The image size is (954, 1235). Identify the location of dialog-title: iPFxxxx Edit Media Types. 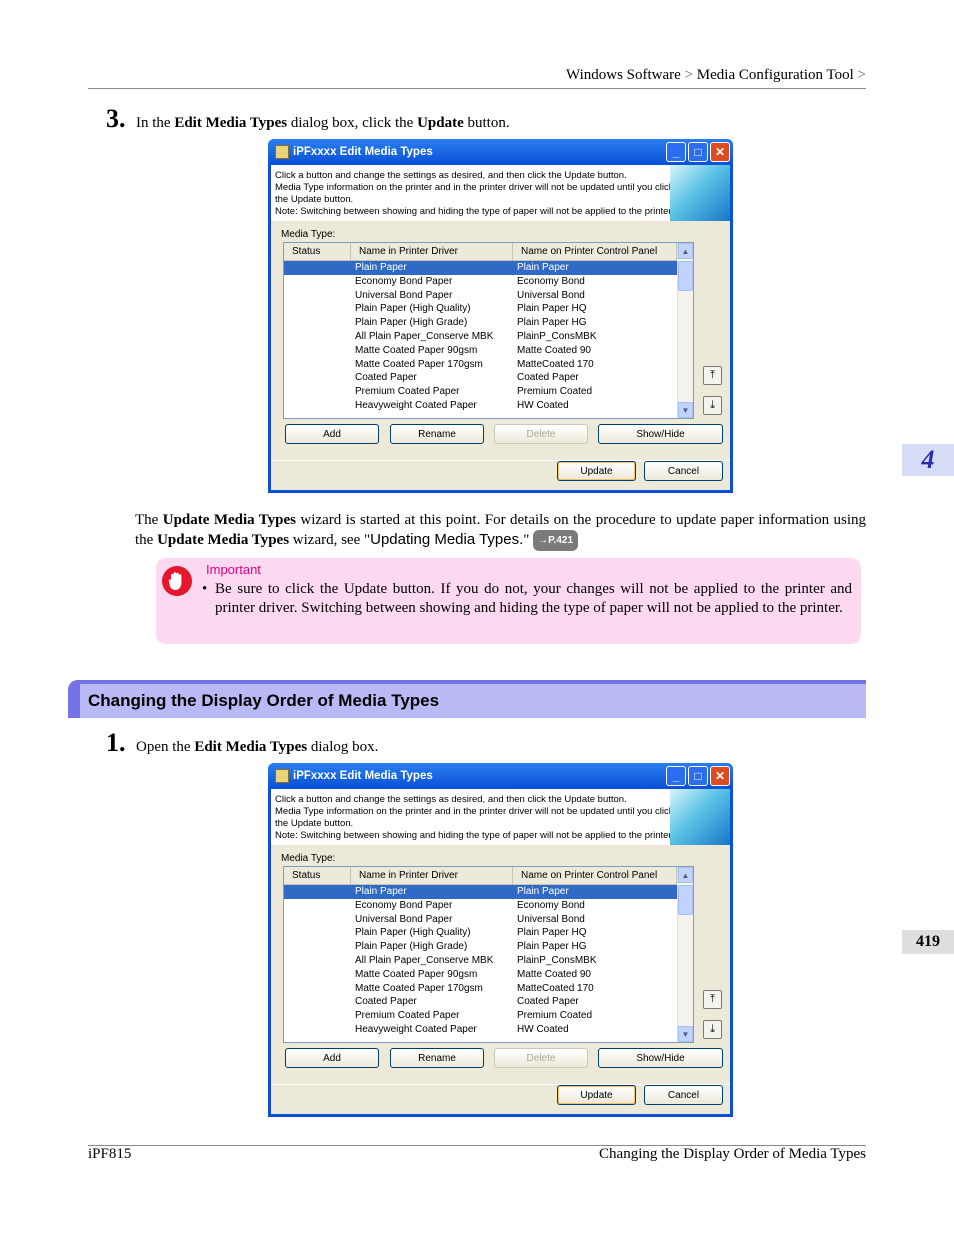
(363, 152).